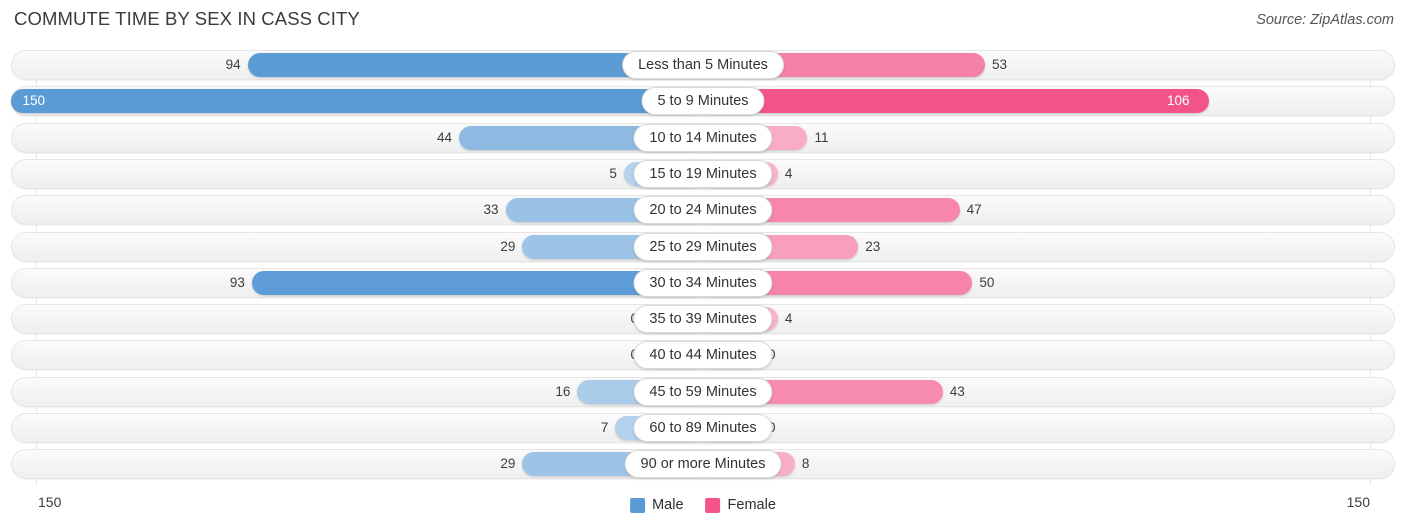 This screenshot has width=1406, height=523. Describe the element at coordinates (987, 282) in the screenshot. I see `bar-value-female: 50` at that location.